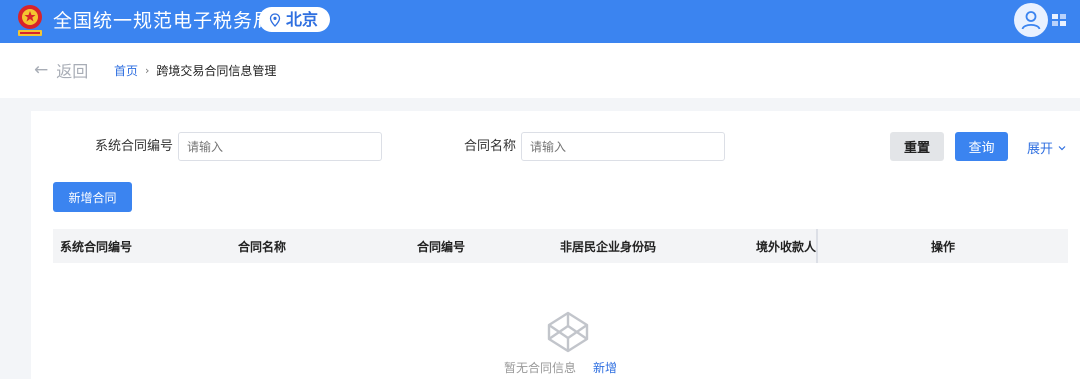 This screenshot has height=379, width=1080. I want to click on tax-emblem-icon, so click(30, 20).